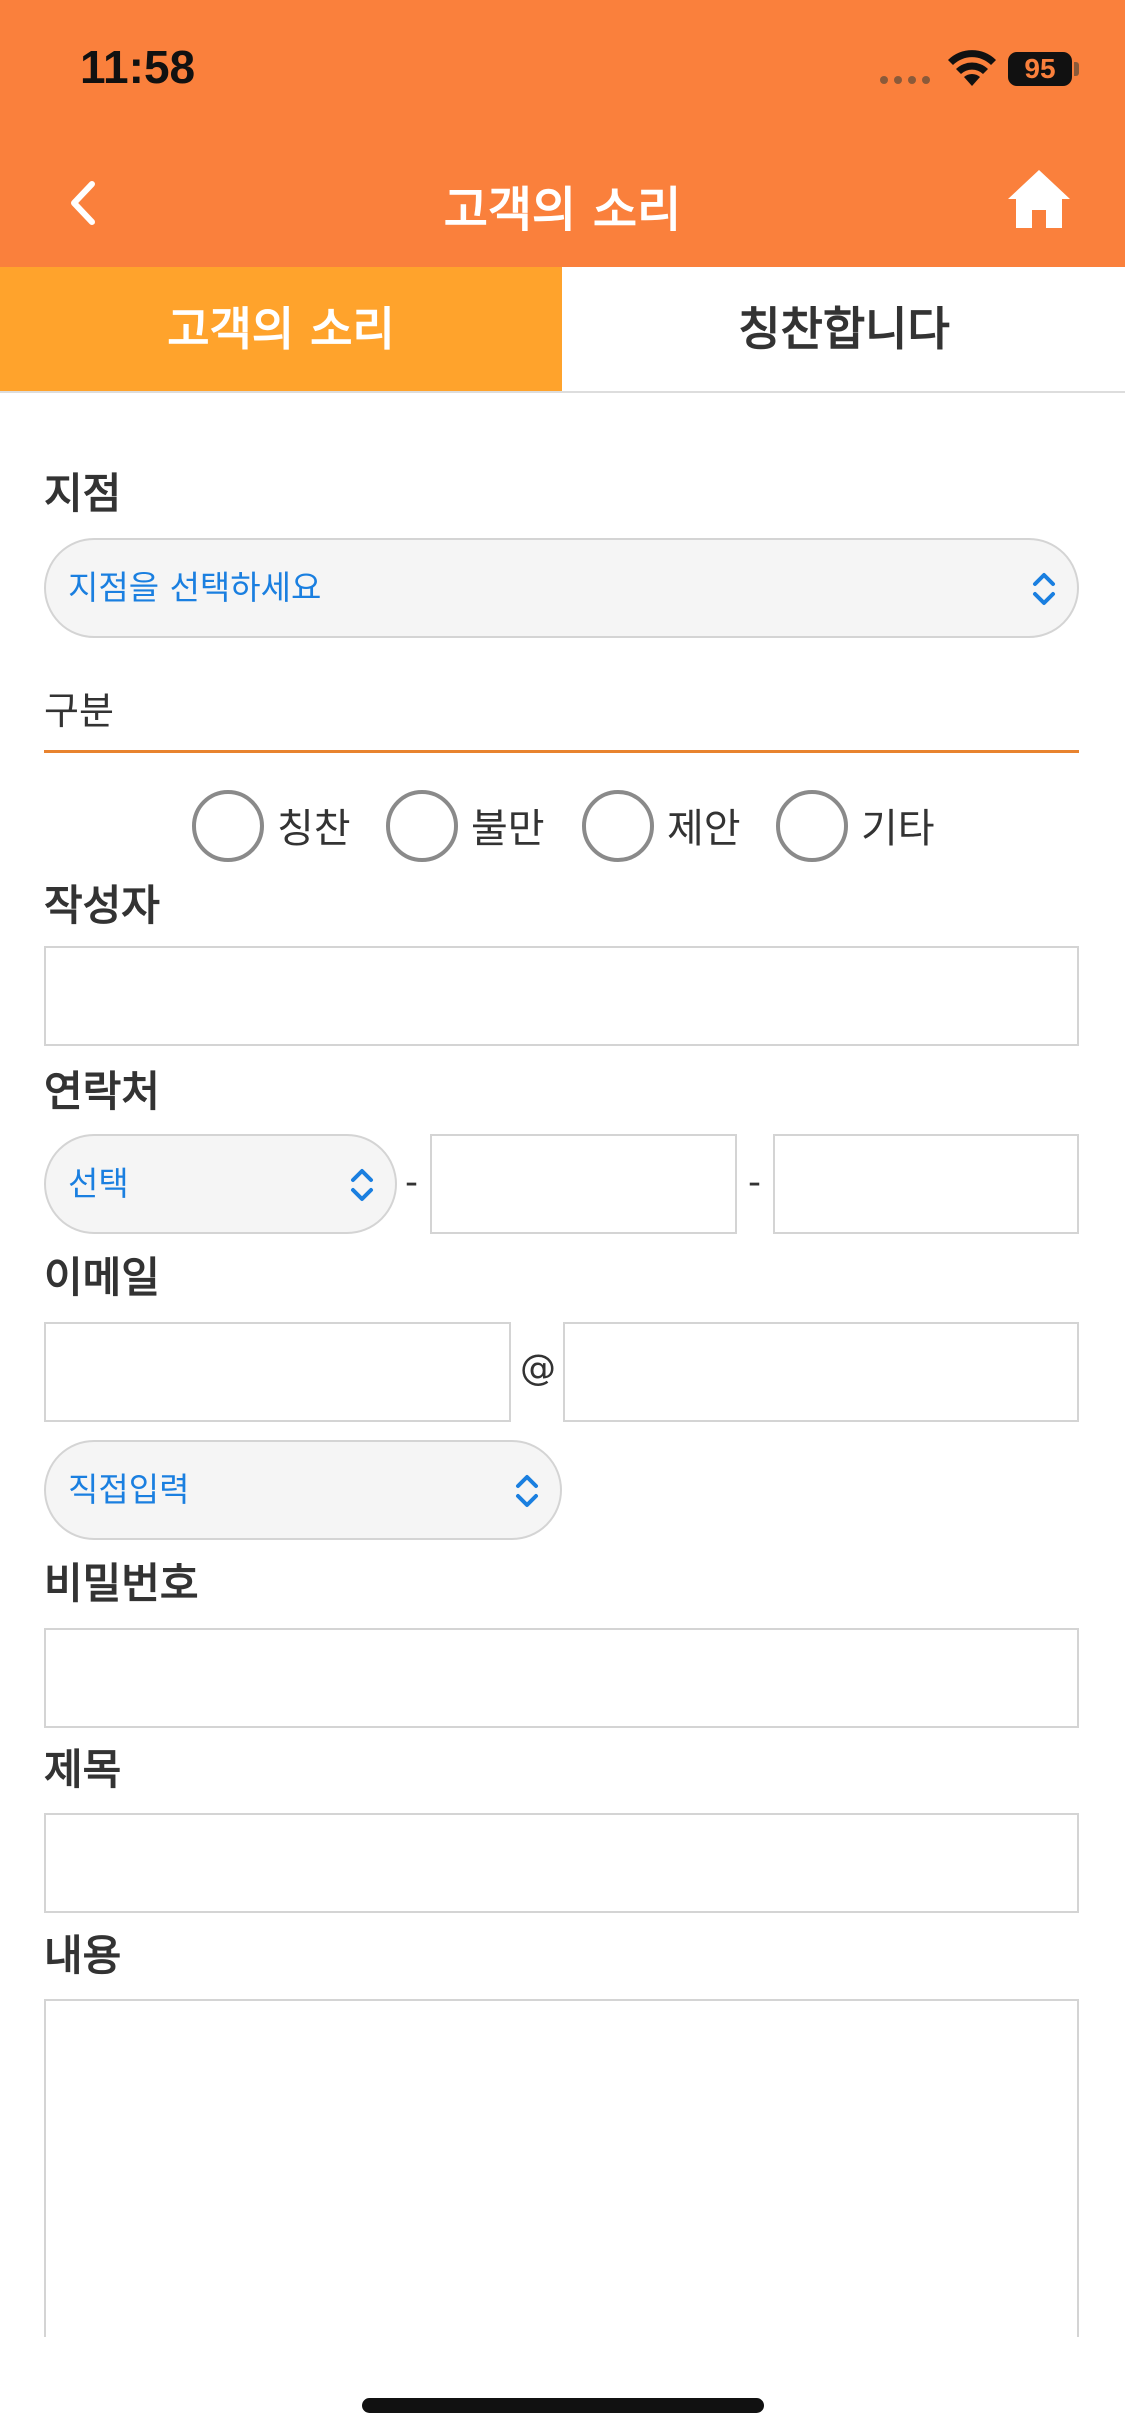  What do you see at coordinates (138, 67) in the screenshot?
I see `status-time: 11:58` at bounding box center [138, 67].